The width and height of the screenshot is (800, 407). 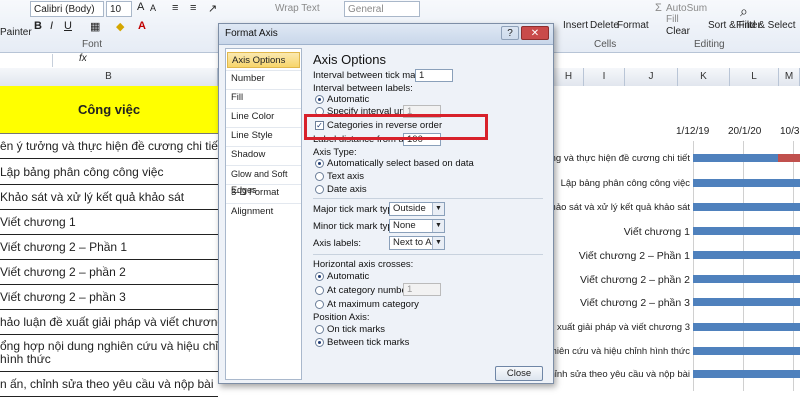 I want to click on format-button: Format, so click(x=633, y=25).